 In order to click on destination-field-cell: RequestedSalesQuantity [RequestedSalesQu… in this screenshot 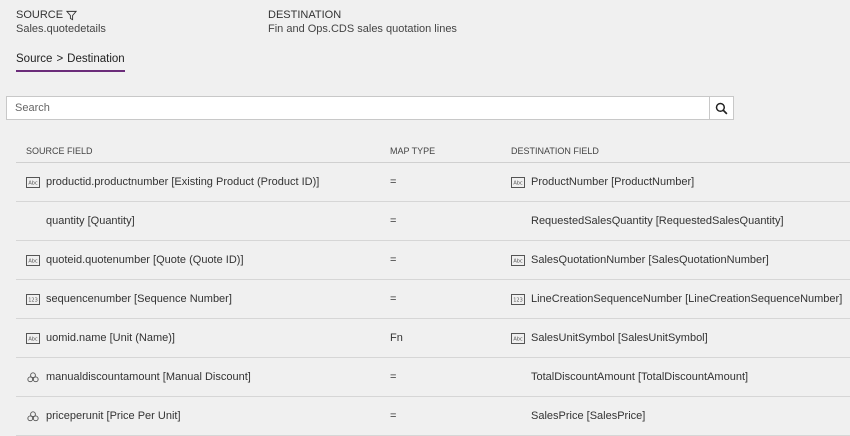, I will do `click(680, 221)`.